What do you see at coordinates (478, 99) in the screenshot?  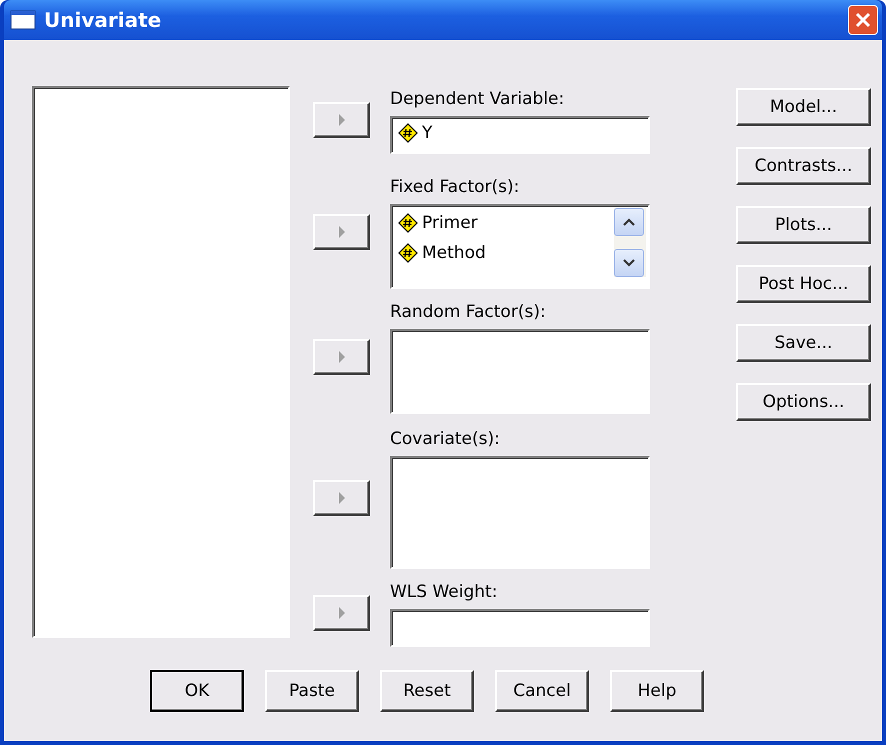 I see `target-label: Dependent Variable:` at bounding box center [478, 99].